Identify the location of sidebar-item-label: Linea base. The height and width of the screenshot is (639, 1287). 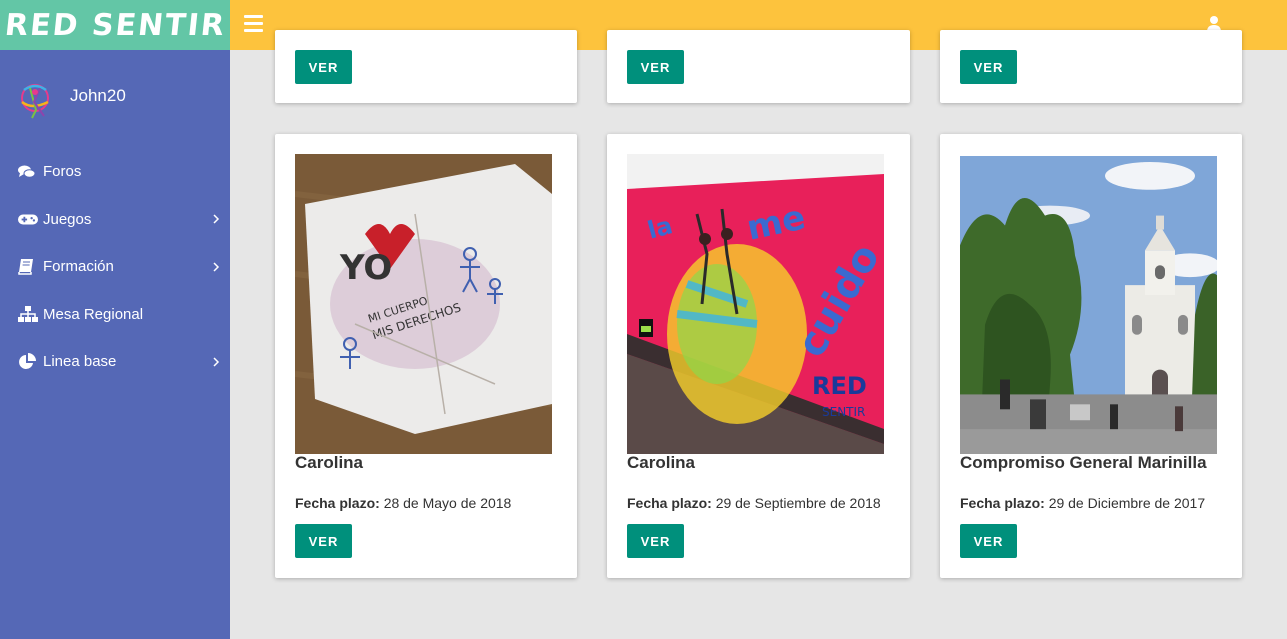
(80, 362).